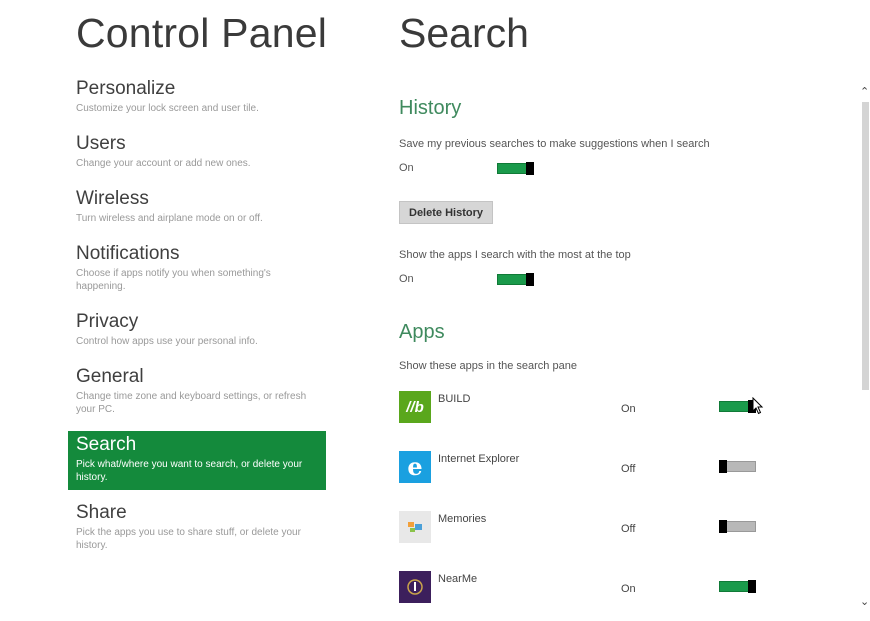  What do you see at coordinates (737, 586) in the screenshot?
I see `nearme-toggle` at bounding box center [737, 586].